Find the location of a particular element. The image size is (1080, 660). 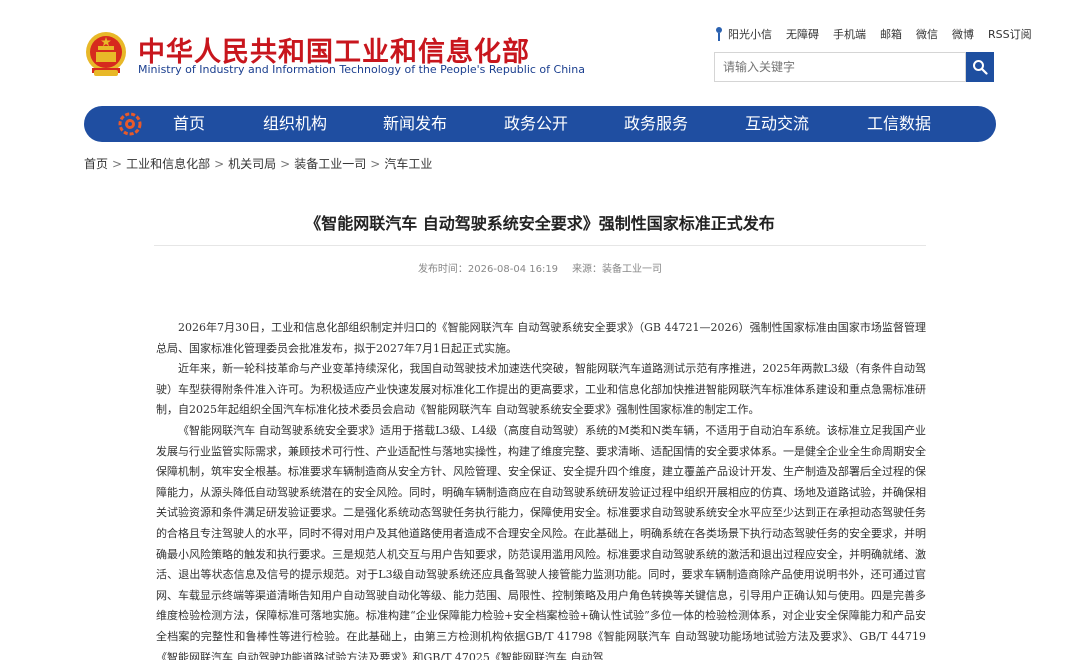

search-input is located at coordinates (840, 67).